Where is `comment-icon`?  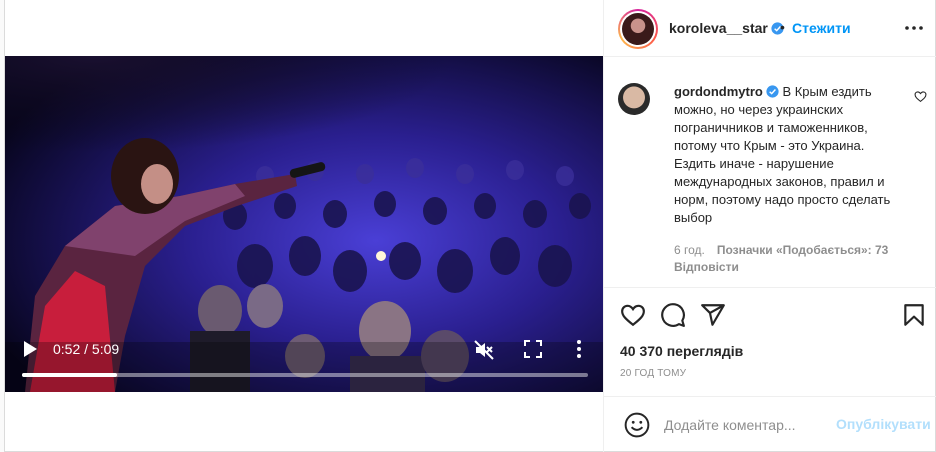 comment-icon is located at coordinates (673, 315).